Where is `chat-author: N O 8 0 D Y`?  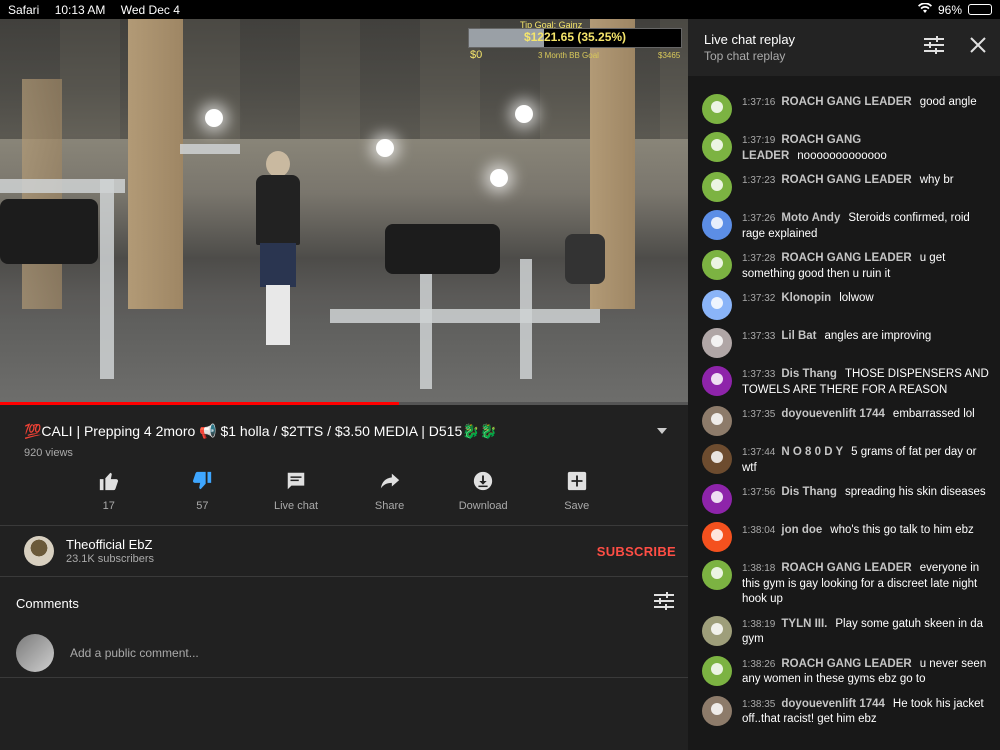
chat-author: N O 8 0 D Y is located at coordinates (812, 452).